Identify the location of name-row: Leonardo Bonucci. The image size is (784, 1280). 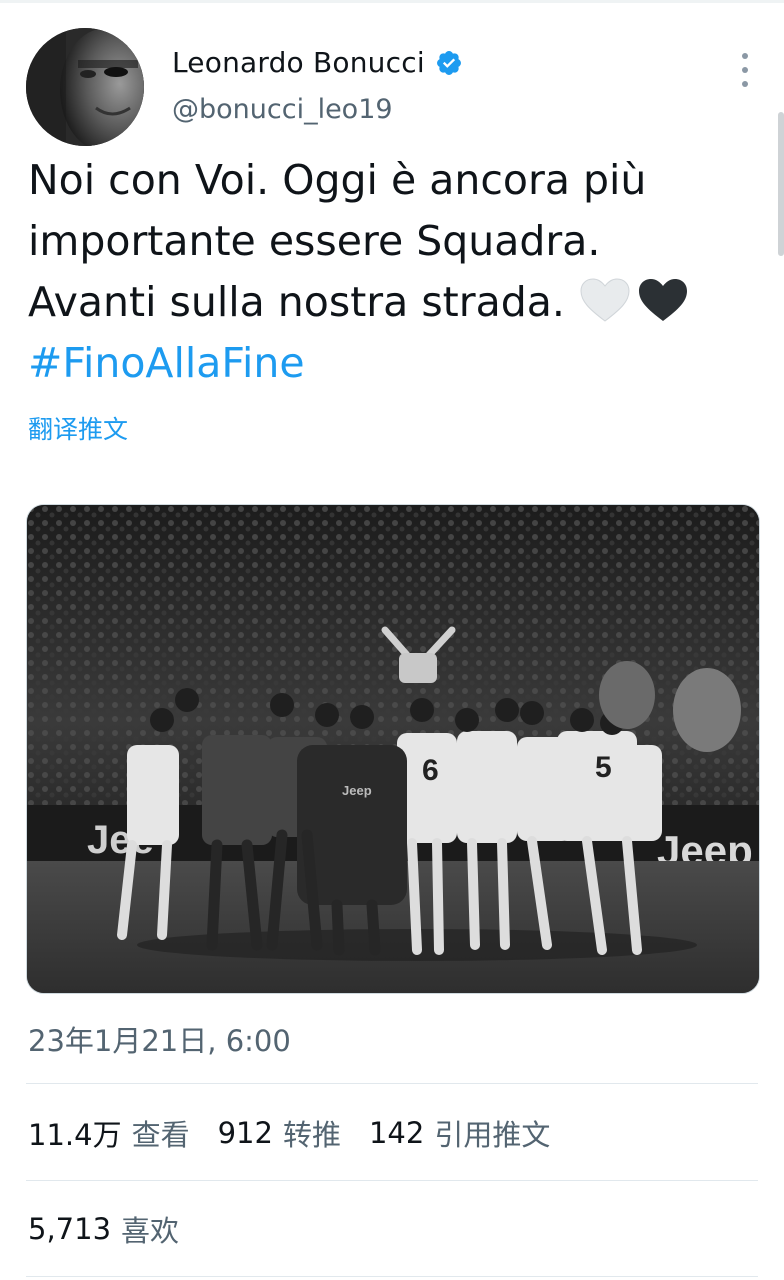
(317, 62).